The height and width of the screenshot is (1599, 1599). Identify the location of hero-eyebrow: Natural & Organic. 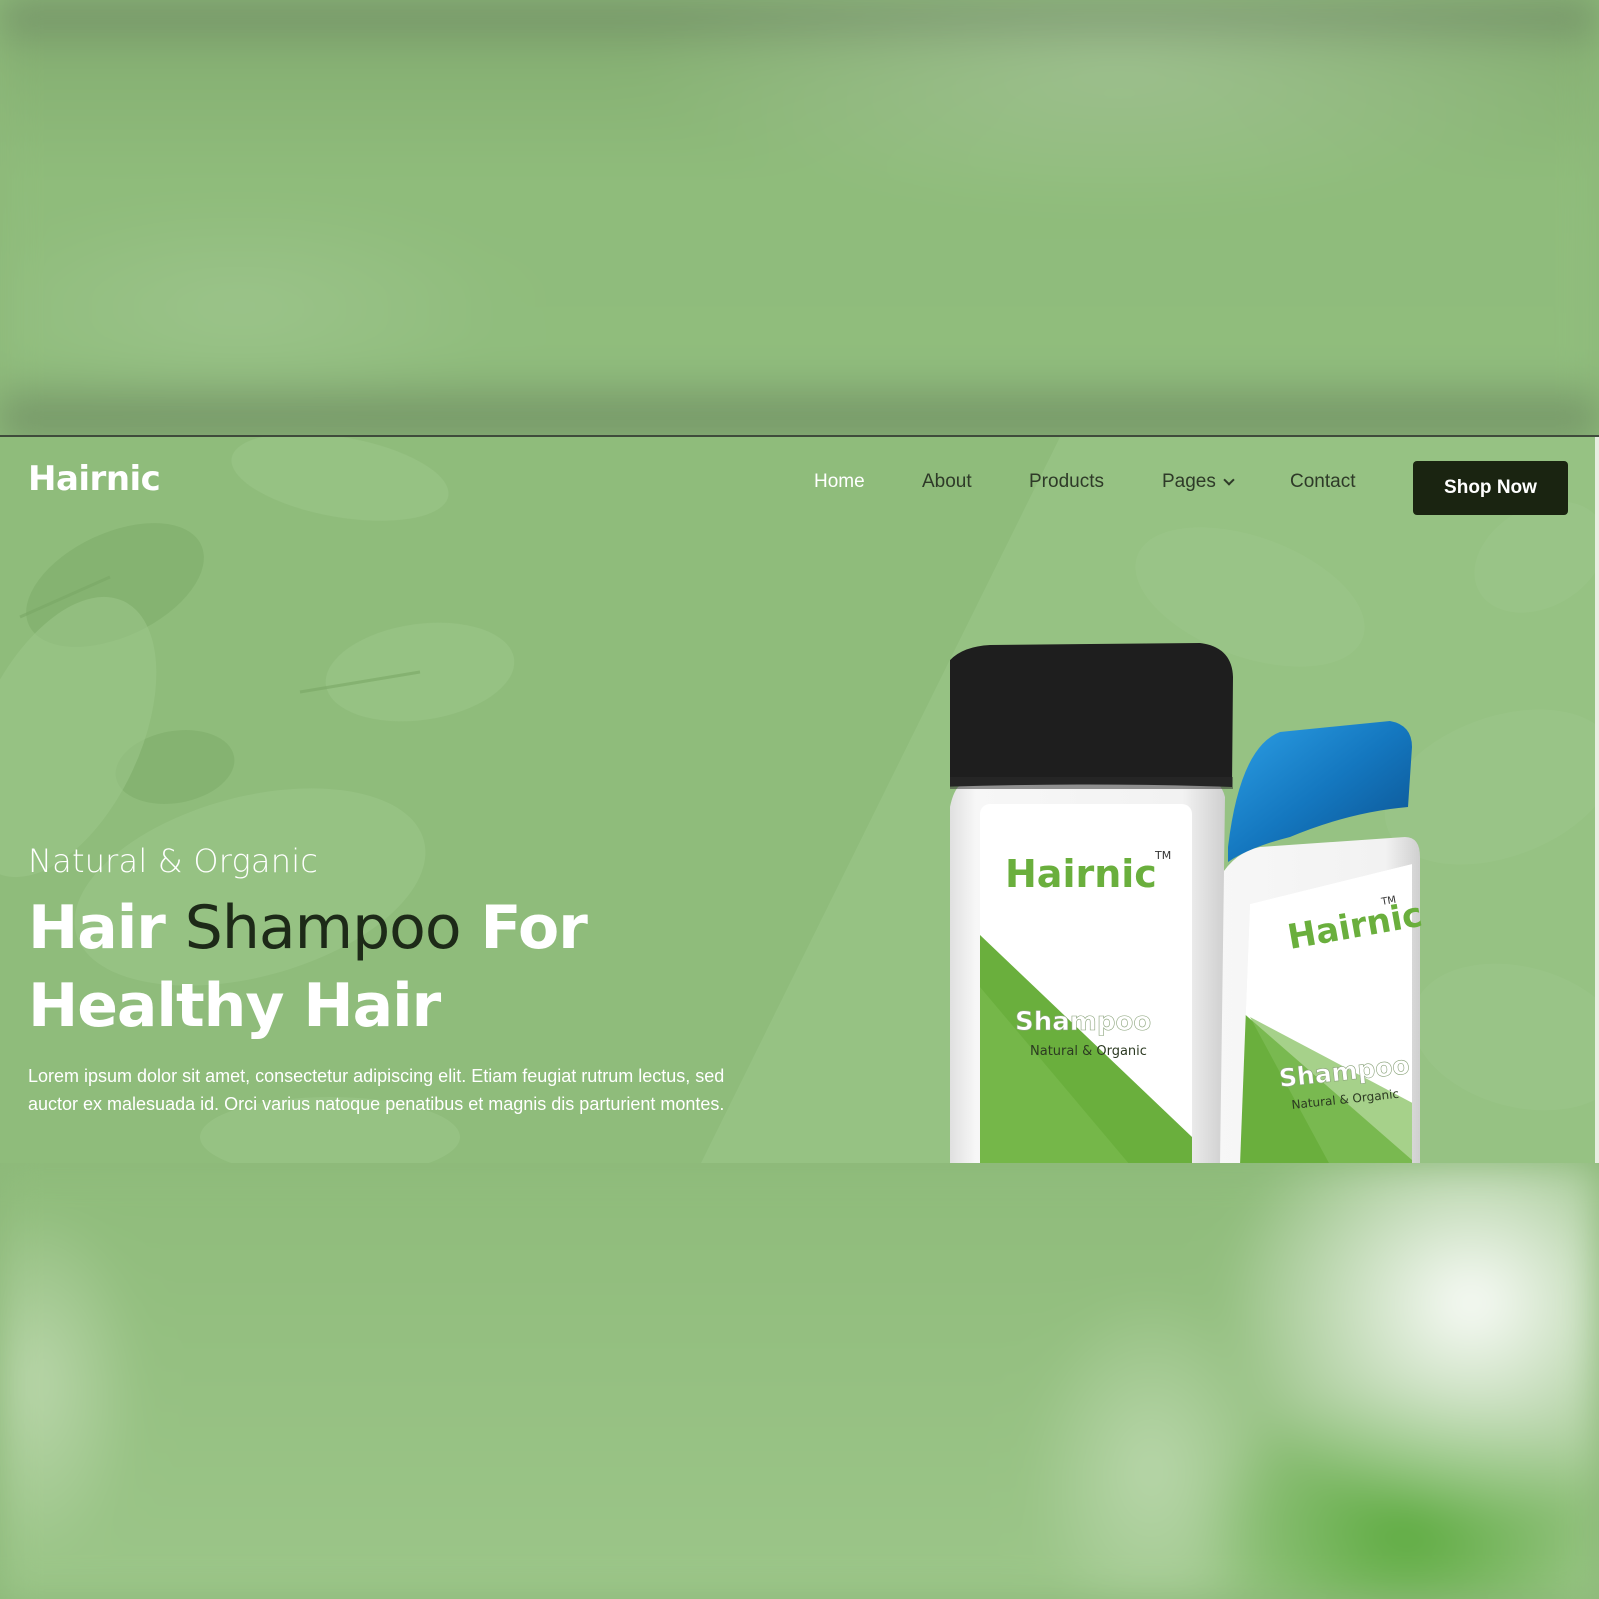
(173, 861).